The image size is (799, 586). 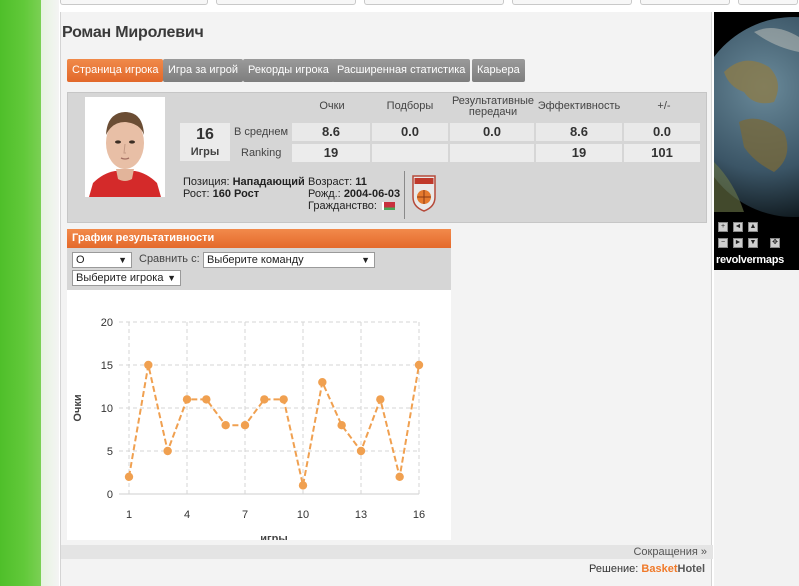 What do you see at coordinates (753, 227) in the screenshot?
I see `rotate-up-button: ▲` at bounding box center [753, 227].